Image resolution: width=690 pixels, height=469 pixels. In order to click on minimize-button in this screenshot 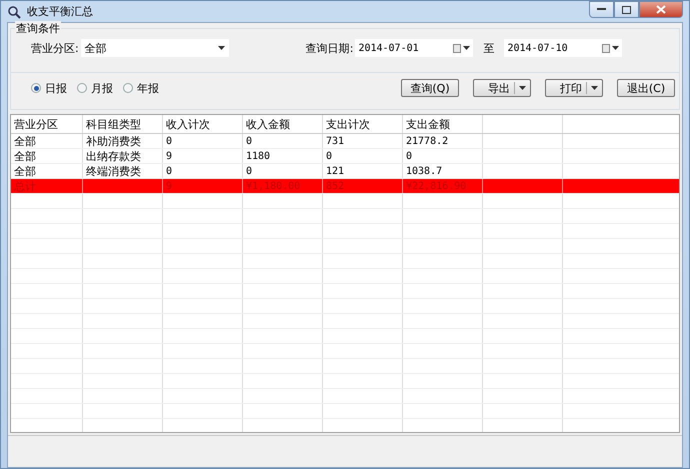, I will do `click(601, 9)`.